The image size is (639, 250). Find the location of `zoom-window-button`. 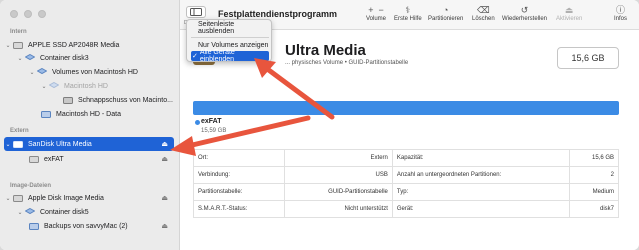

zoom-window-button is located at coordinates (42, 14).